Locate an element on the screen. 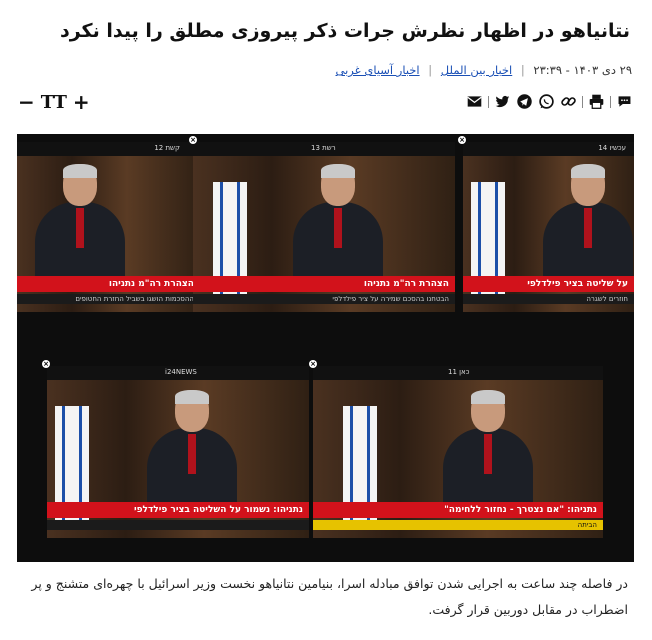  whatsapp-icon is located at coordinates (546, 101).